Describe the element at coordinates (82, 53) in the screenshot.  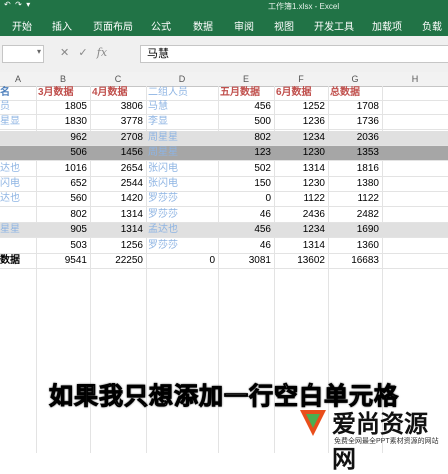
I see `confirm-icon: ✓` at that location.